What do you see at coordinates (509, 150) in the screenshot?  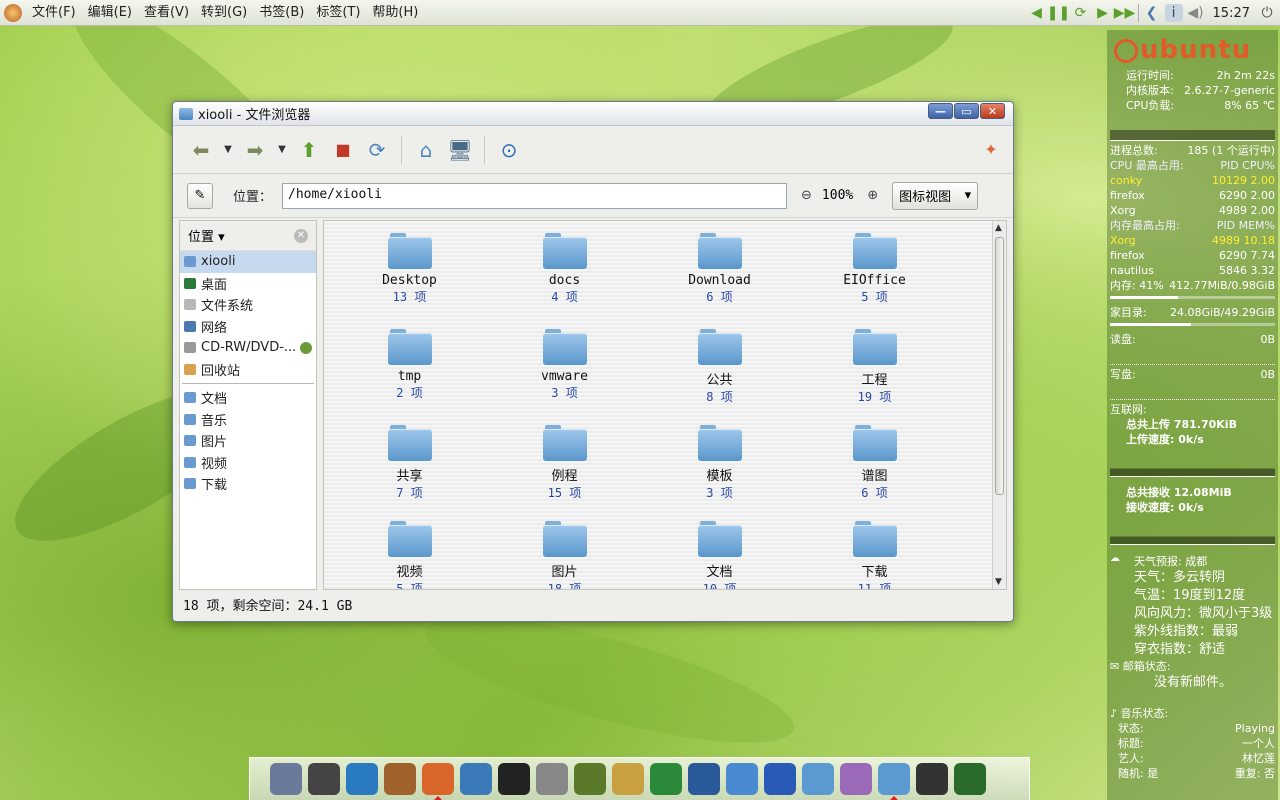 I see `search-button: ⊙` at bounding box center [509, 150].